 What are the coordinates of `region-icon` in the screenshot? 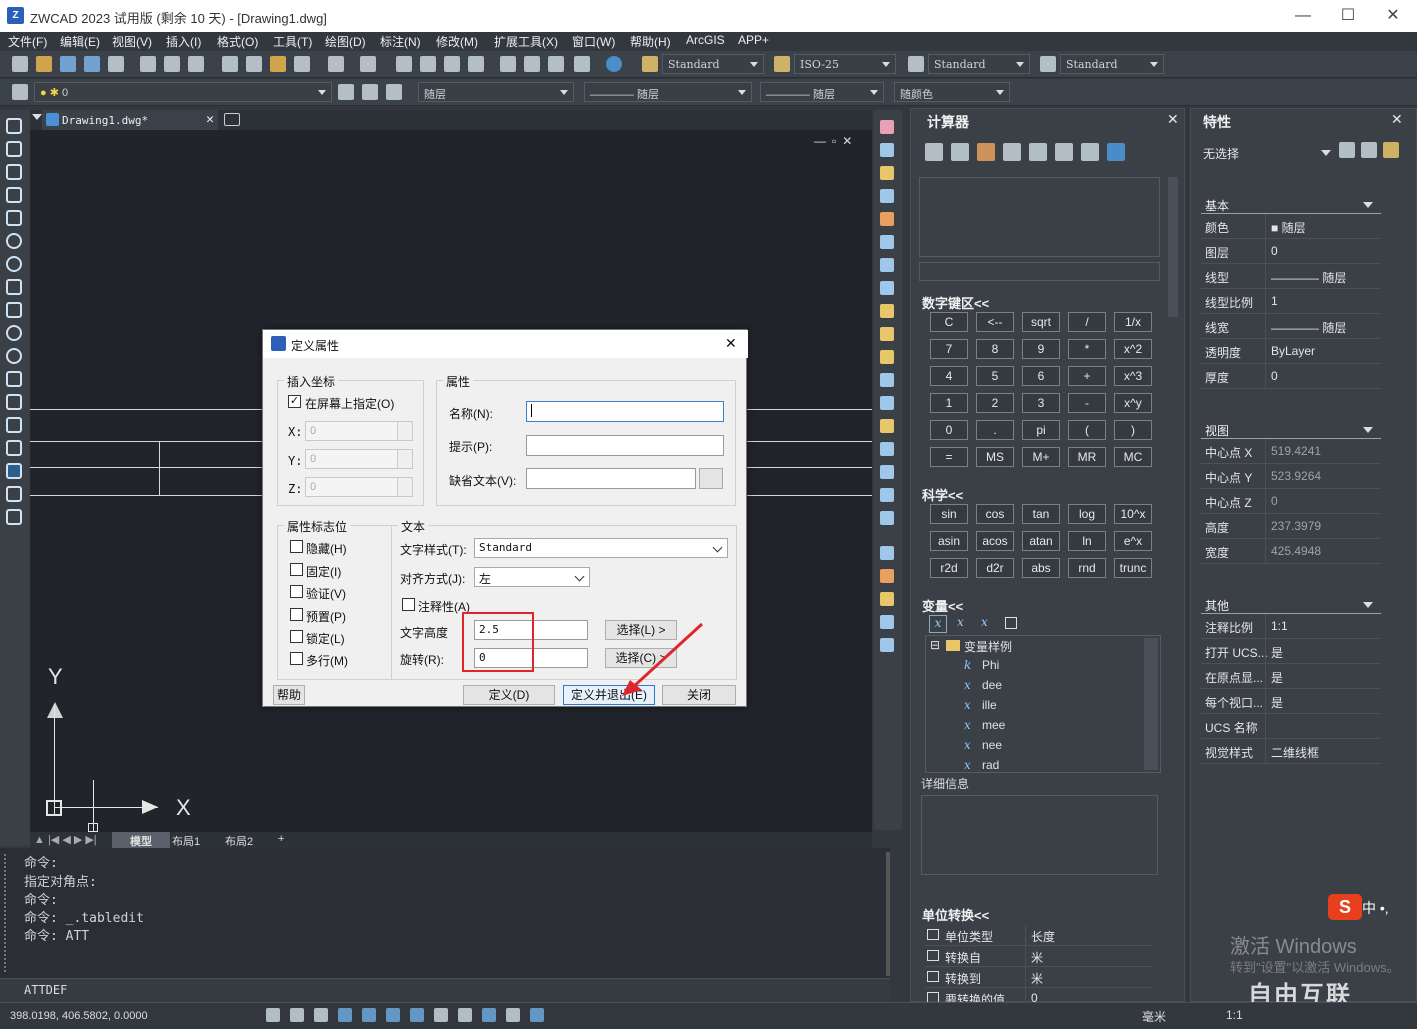 It's located at (14, 471).